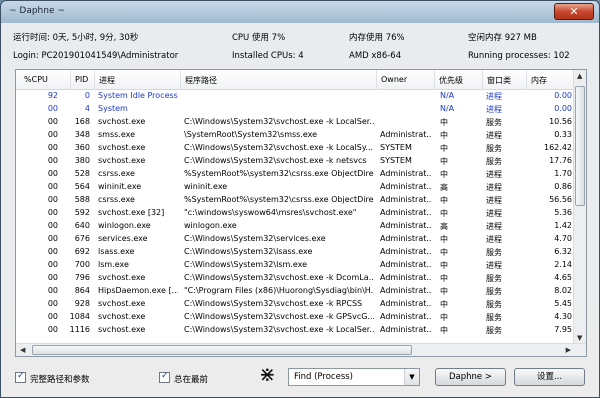 The height and width of the screenshot is (398, 600). I want to click on header-window-class: 窗口类, so click(496, 80).